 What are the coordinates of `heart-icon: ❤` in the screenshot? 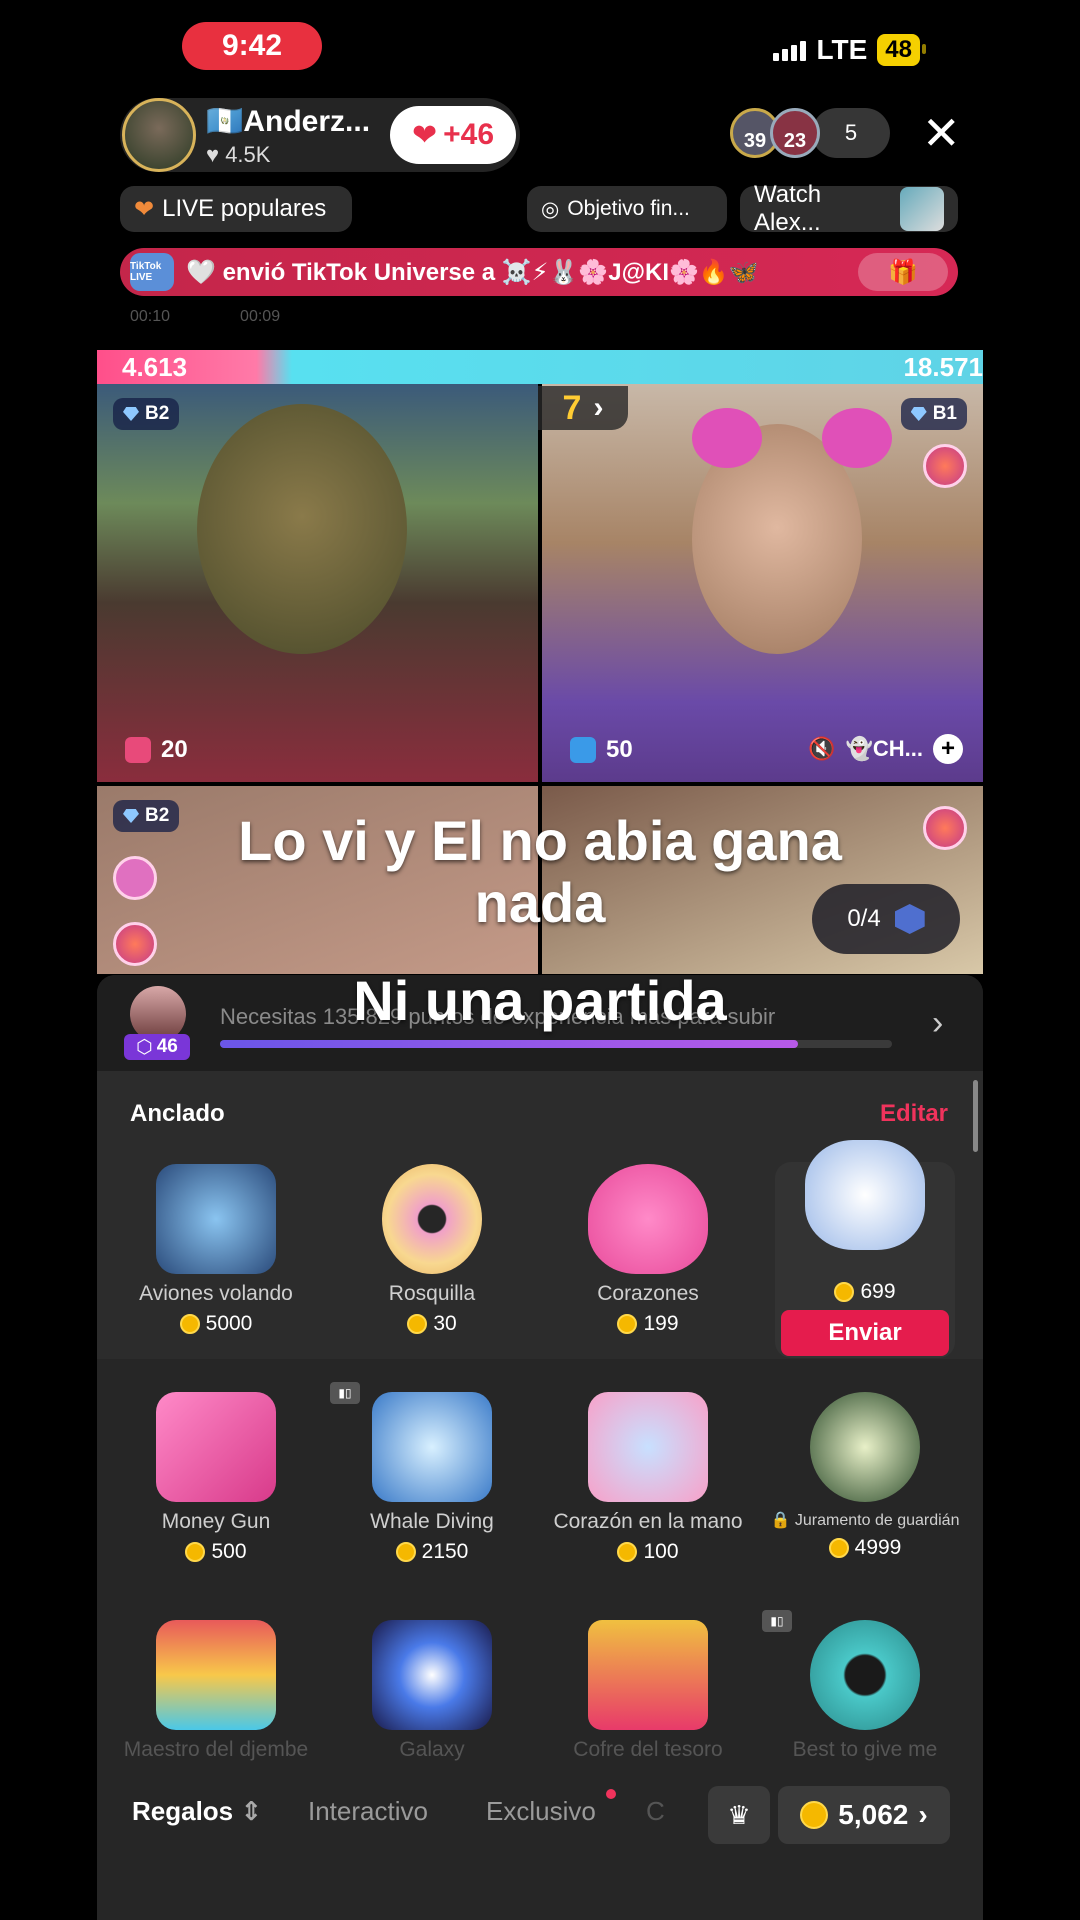 It's located at (424, 135).